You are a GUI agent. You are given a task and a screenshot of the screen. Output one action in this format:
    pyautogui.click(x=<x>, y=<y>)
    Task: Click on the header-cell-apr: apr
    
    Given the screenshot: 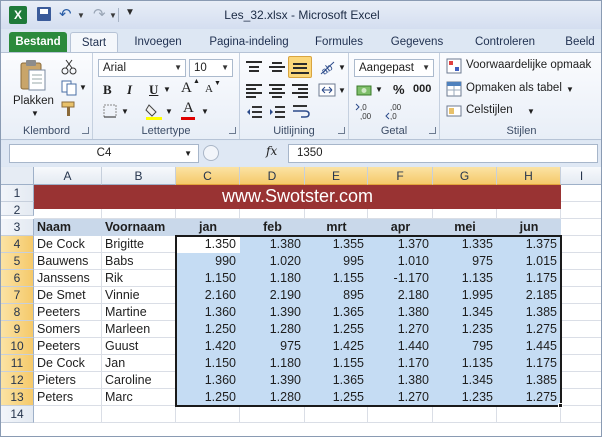 What is the action you would take?
    pyautogui.click(x=400, y=227)
    